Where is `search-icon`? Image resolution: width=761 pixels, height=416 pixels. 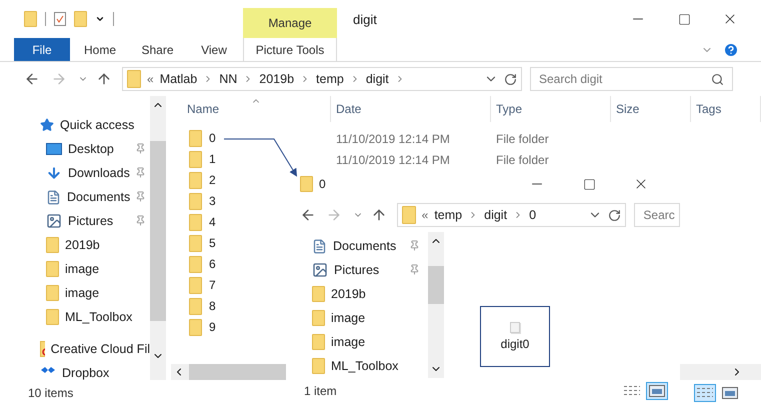
search-icon is located at coordinates (717, 79).